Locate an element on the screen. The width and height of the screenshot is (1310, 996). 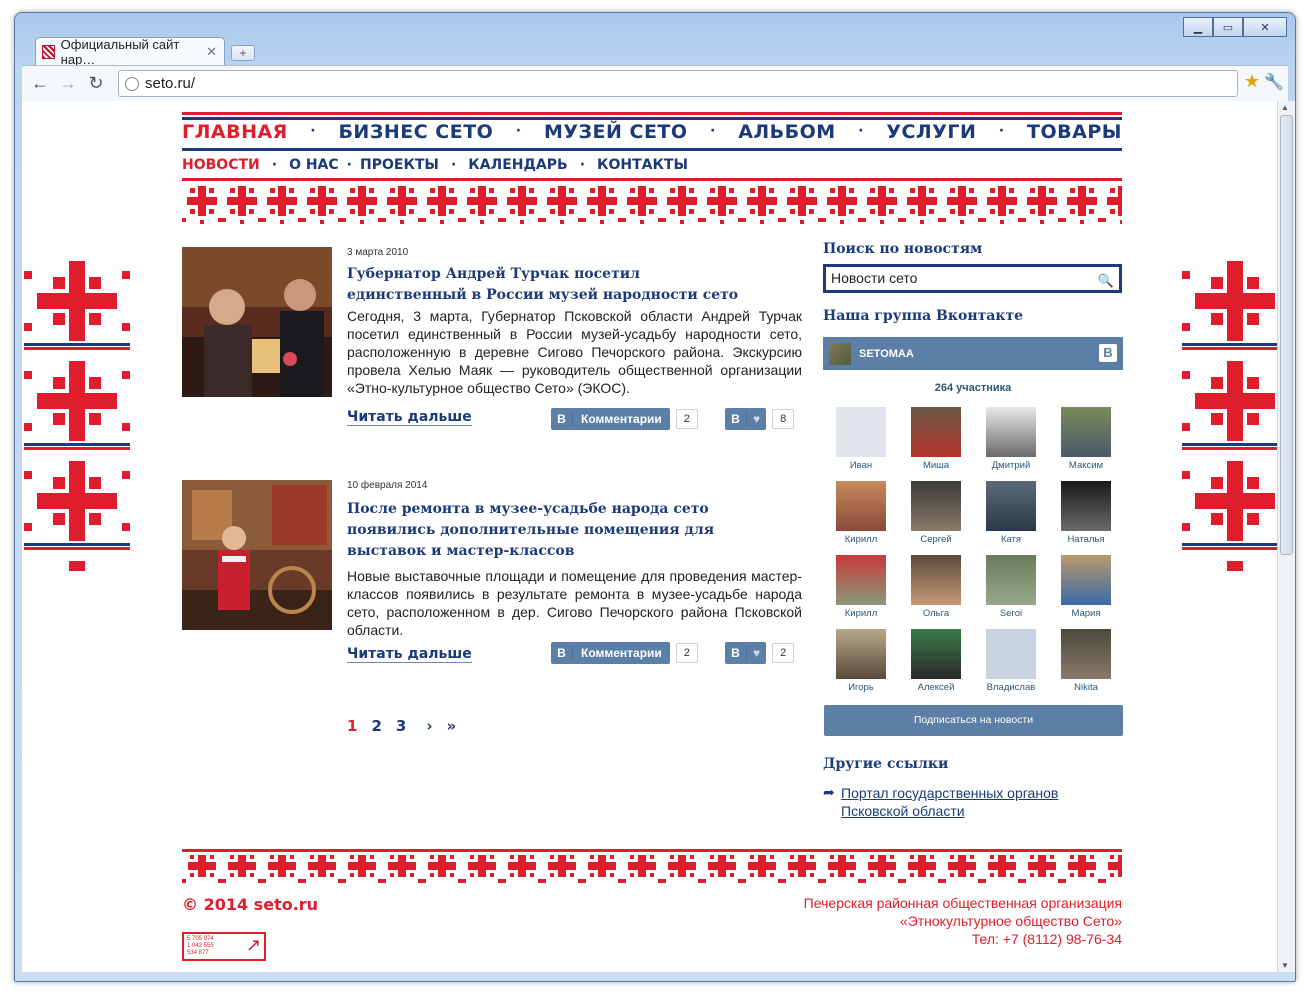
header-stripe-blue is located at coordinates (652, 118).